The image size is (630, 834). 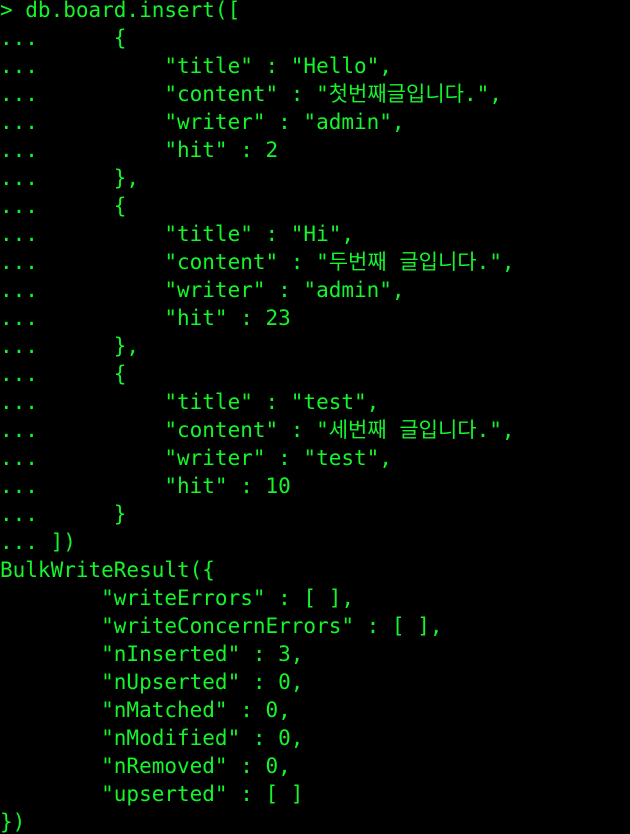 What do you see at coordinates (251, 94) in the screenshot?
I see `terminal-line: ... "content" : "첫번째글입니다.",` at bounding box center [251, 94].